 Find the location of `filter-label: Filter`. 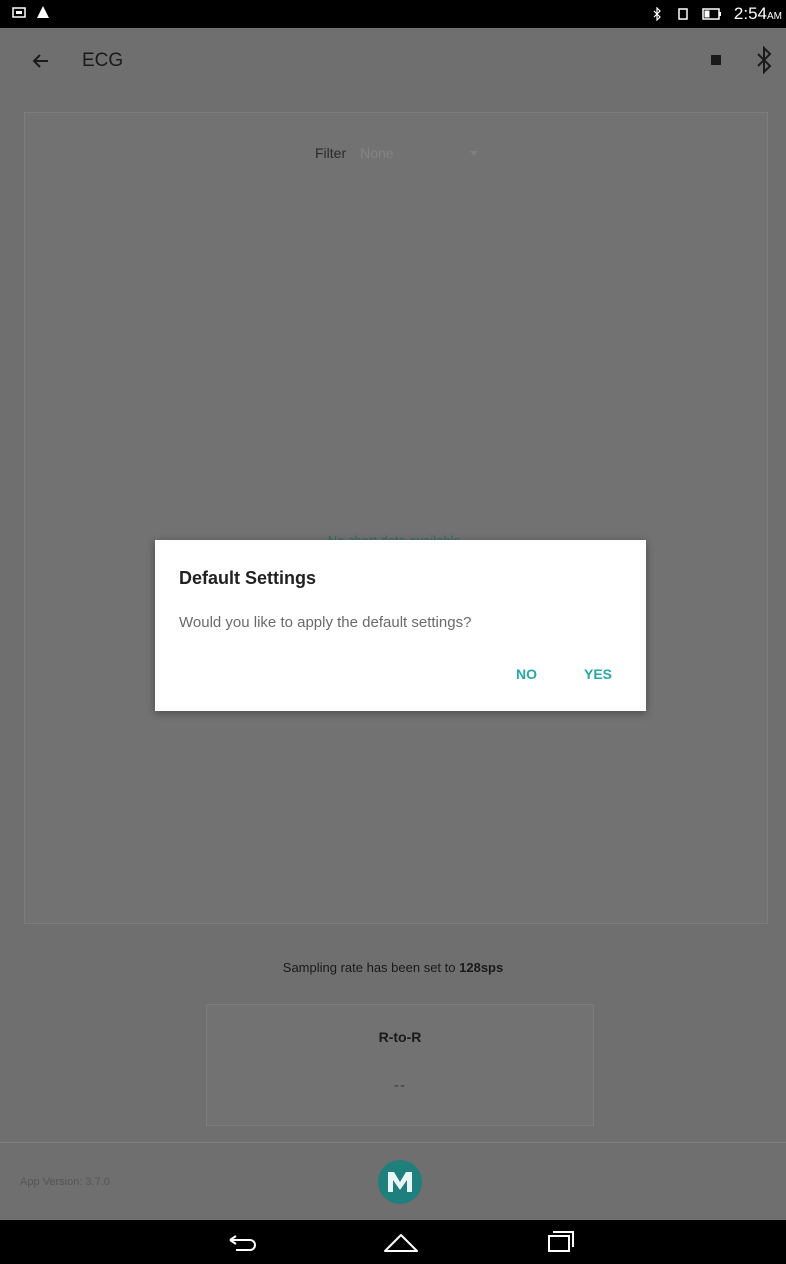

filter-label: Filter is located at coordinates (331, 153).